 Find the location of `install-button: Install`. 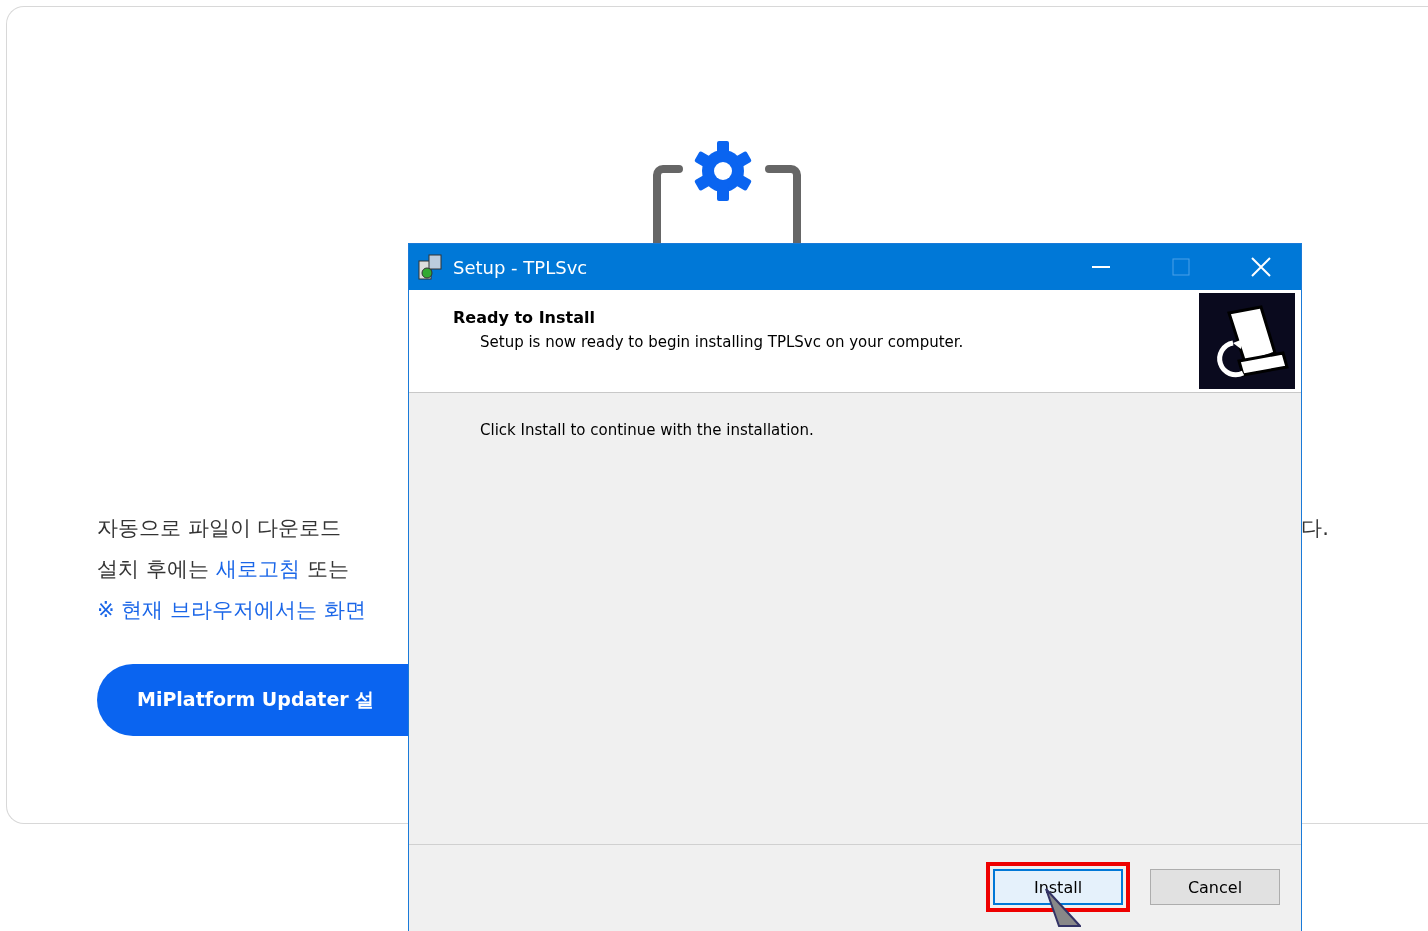

install-button: Install is located at coordinates (1058, 887).